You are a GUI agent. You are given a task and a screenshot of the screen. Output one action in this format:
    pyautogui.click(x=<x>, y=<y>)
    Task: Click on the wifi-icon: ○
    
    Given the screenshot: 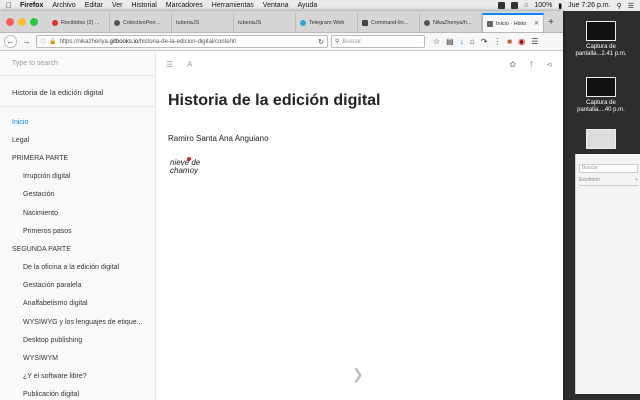 What is the action you would take?
    pyautogui.click(x=526, y=5)
    